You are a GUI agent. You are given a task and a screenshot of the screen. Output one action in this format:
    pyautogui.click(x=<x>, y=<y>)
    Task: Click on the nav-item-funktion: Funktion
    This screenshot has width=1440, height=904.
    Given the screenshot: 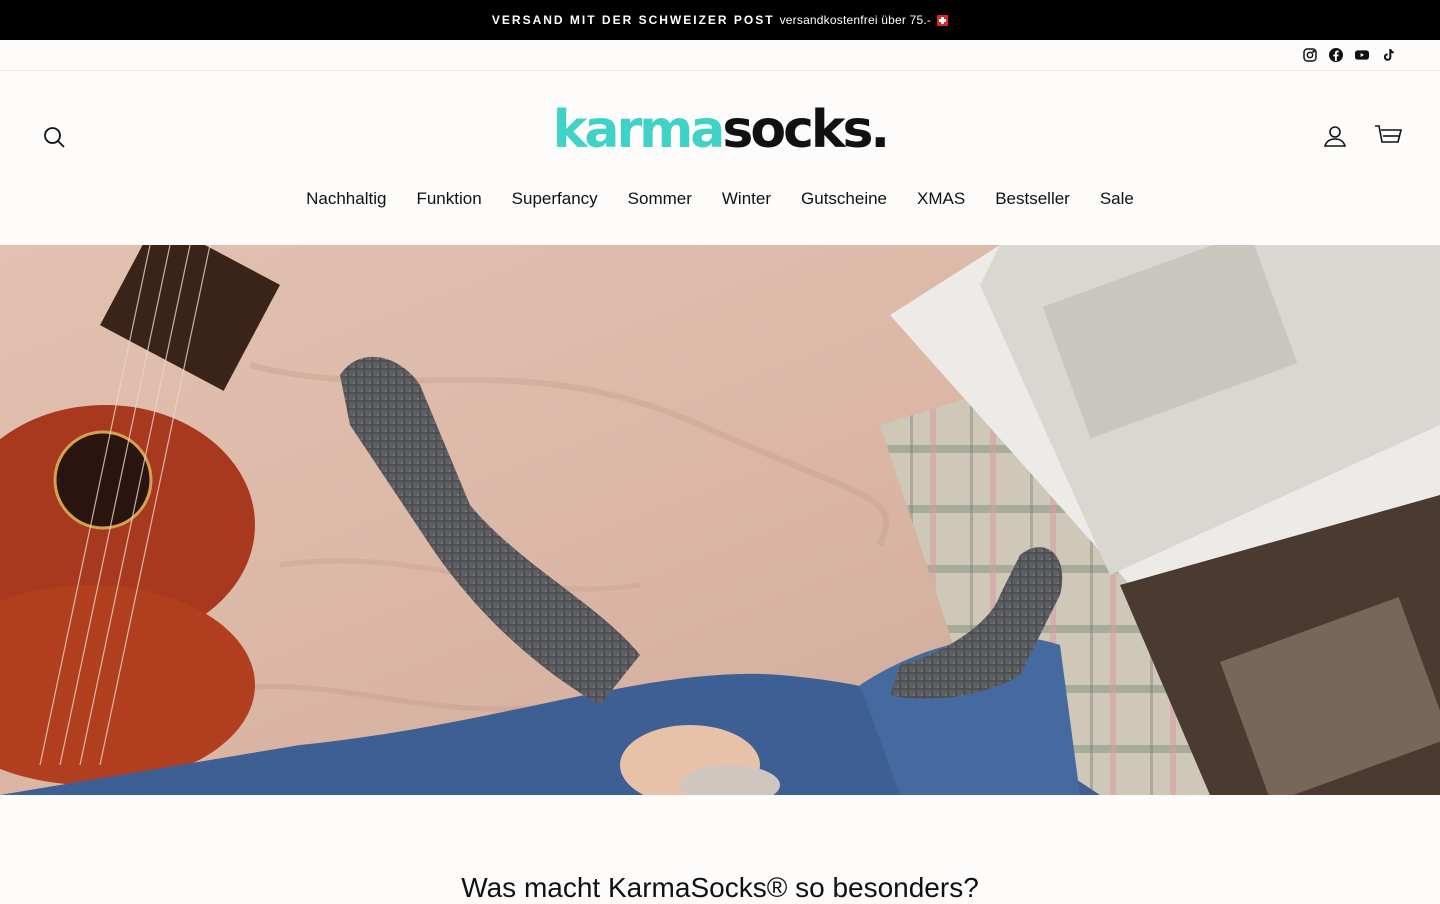 What is the action you would take?
    pyautogui.click(x=448, y=199)
    